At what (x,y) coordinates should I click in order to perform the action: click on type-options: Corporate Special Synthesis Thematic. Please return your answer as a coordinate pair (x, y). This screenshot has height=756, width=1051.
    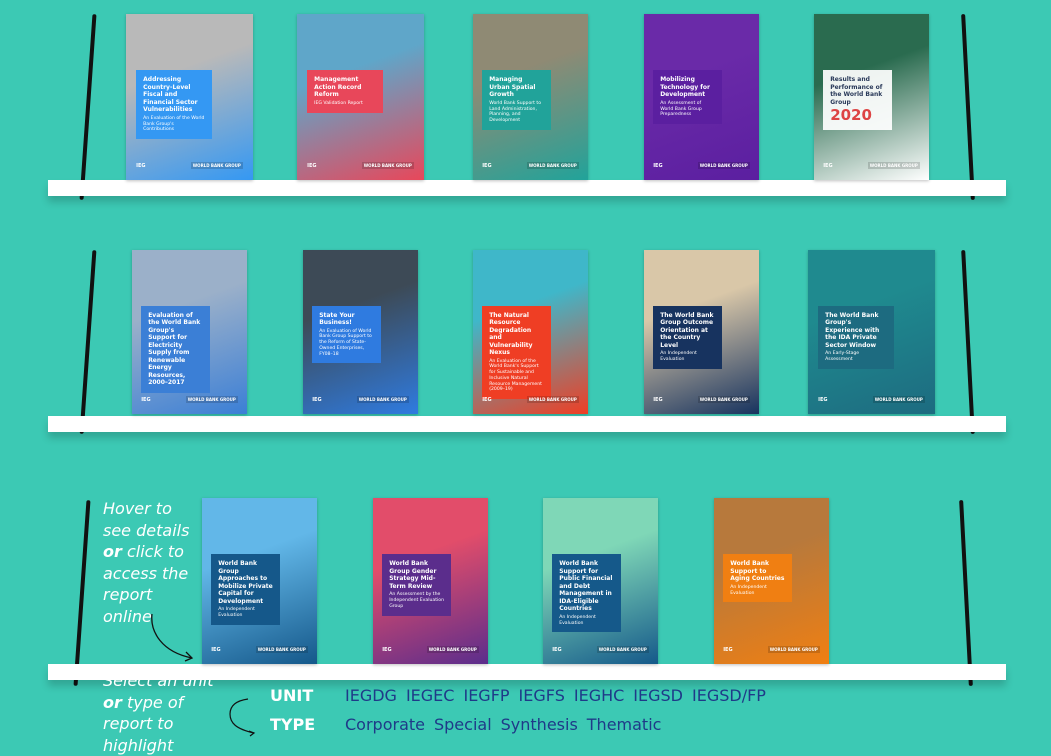
    Looking at the image, I should click on (507, 724).